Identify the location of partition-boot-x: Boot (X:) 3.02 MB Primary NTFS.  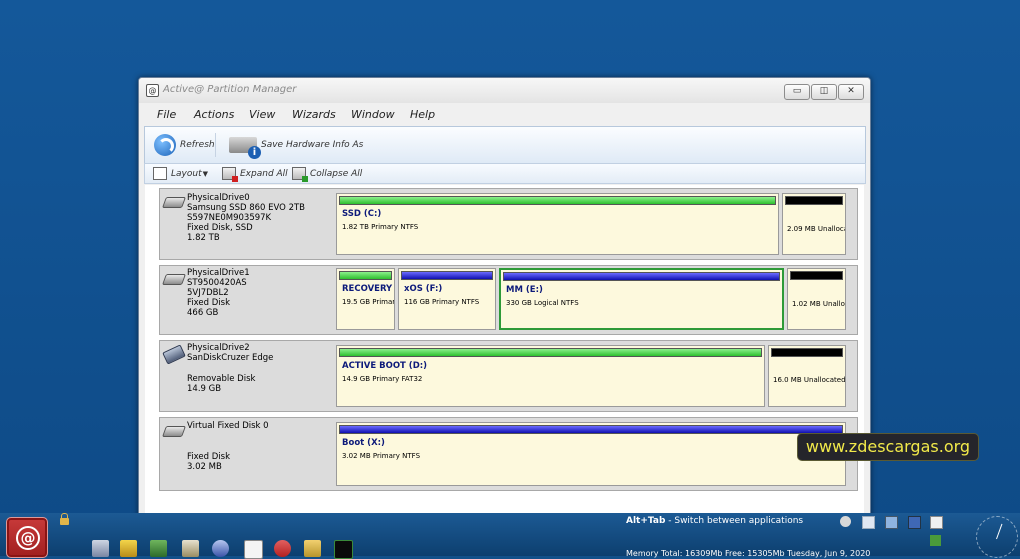
(591, 454).